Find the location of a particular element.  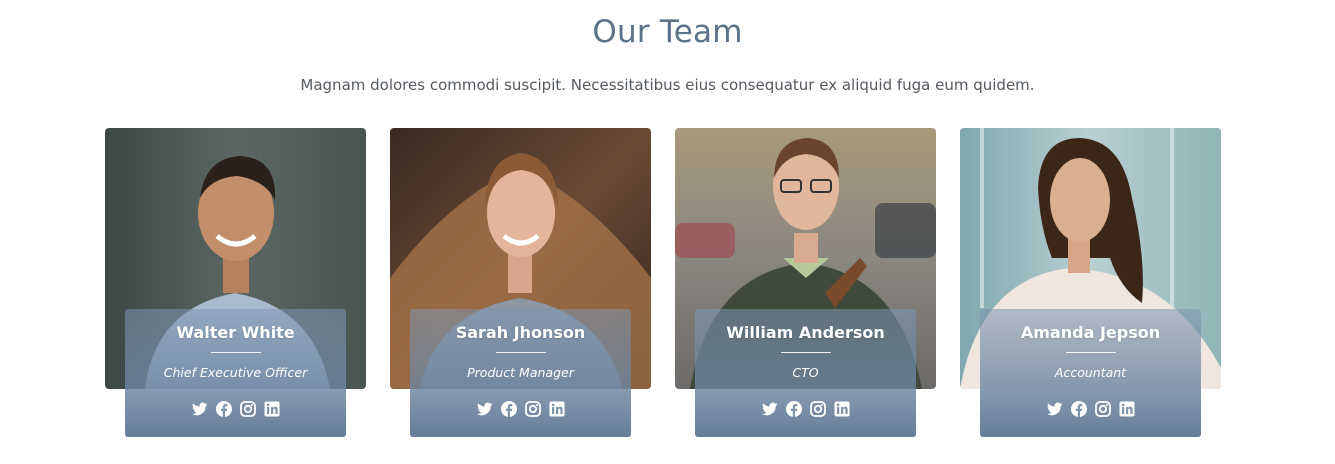

team-member-card: Sarah Jhonson Product Manager is located at coordinates (520, 282).